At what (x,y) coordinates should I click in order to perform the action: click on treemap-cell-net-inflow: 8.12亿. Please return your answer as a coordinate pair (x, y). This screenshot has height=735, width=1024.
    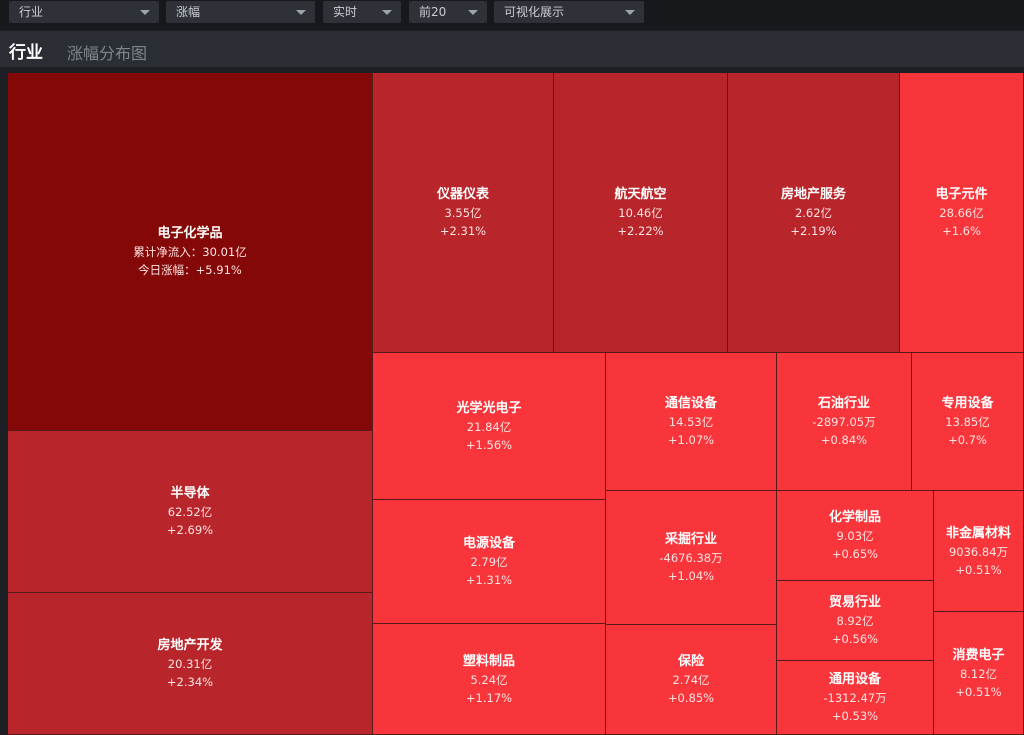
    Looking at the image, I should click on (978, 673).